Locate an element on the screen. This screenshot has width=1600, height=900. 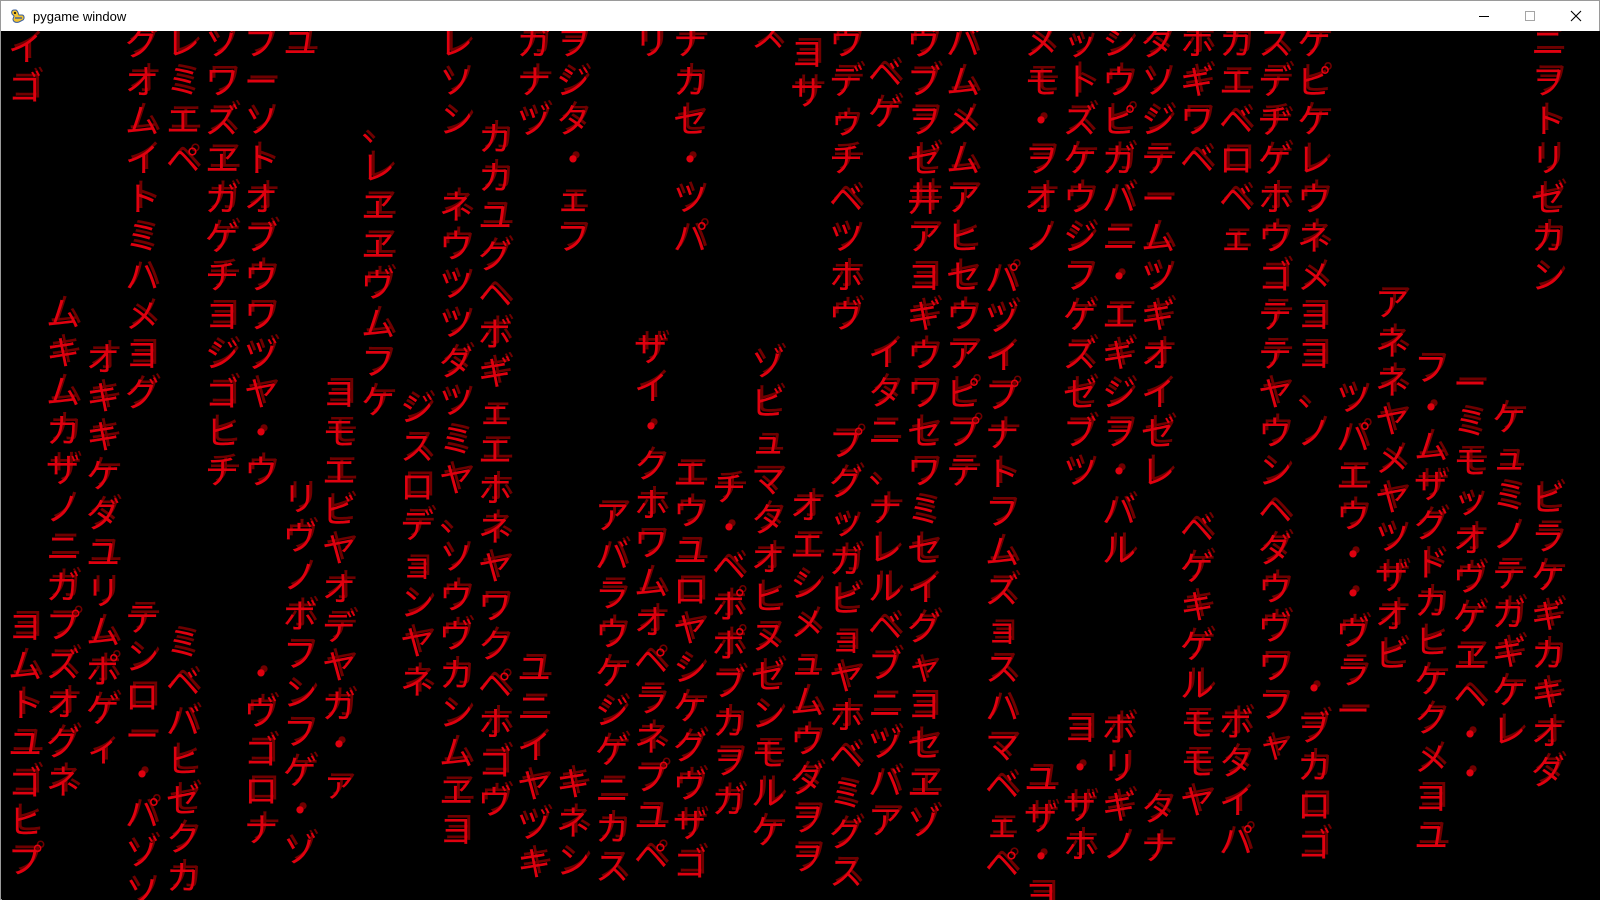
glyph-column: ・ヴゴロナ is located at coordinates (261, 753).